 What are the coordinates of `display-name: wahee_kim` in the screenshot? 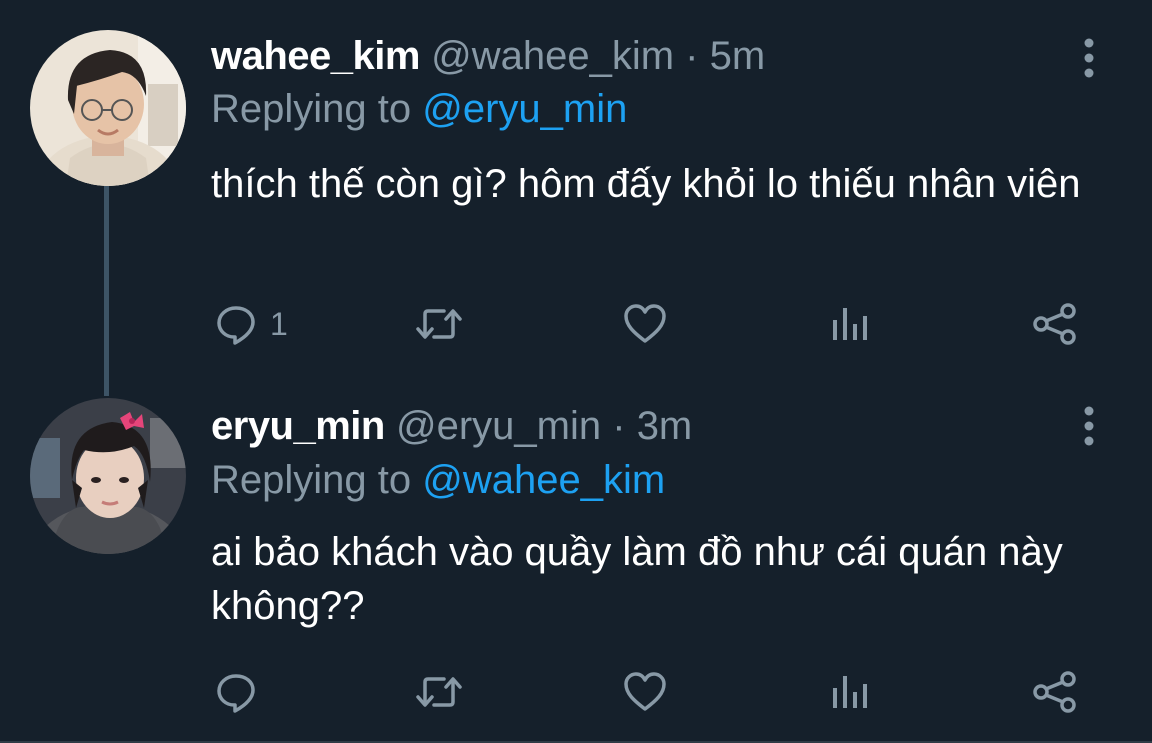 It's located at (315, 56).